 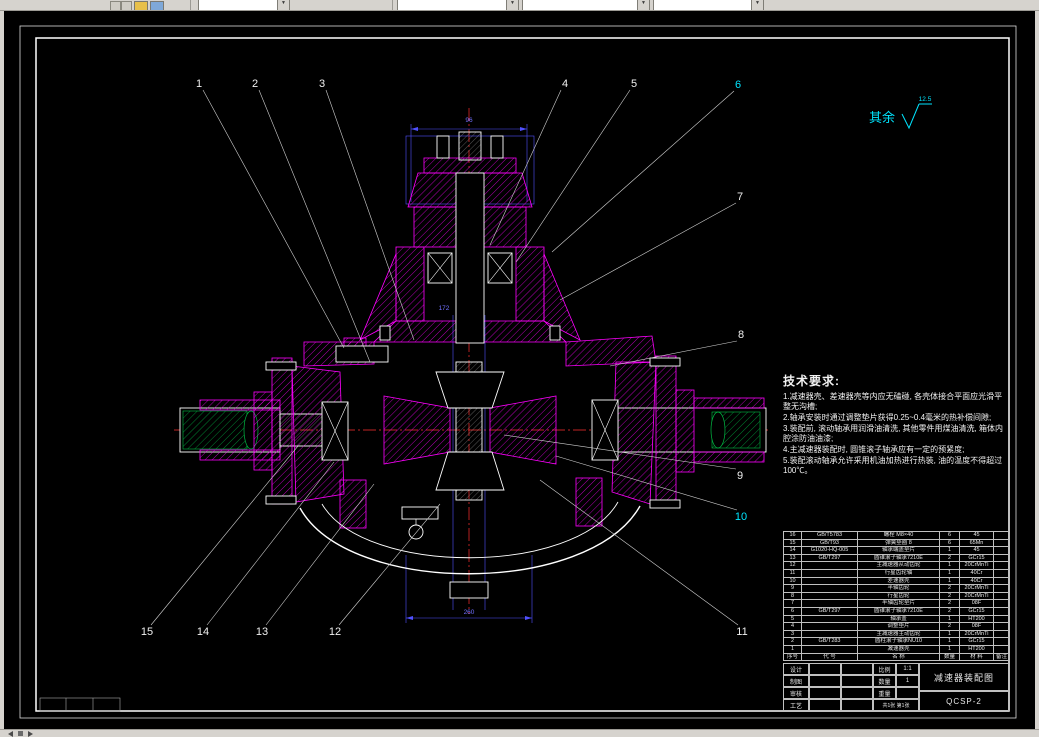 What do you see at coordinates (740, 197) in the screenshot?
I see `part-callout-7: 7` at bounding box center [740, 197].